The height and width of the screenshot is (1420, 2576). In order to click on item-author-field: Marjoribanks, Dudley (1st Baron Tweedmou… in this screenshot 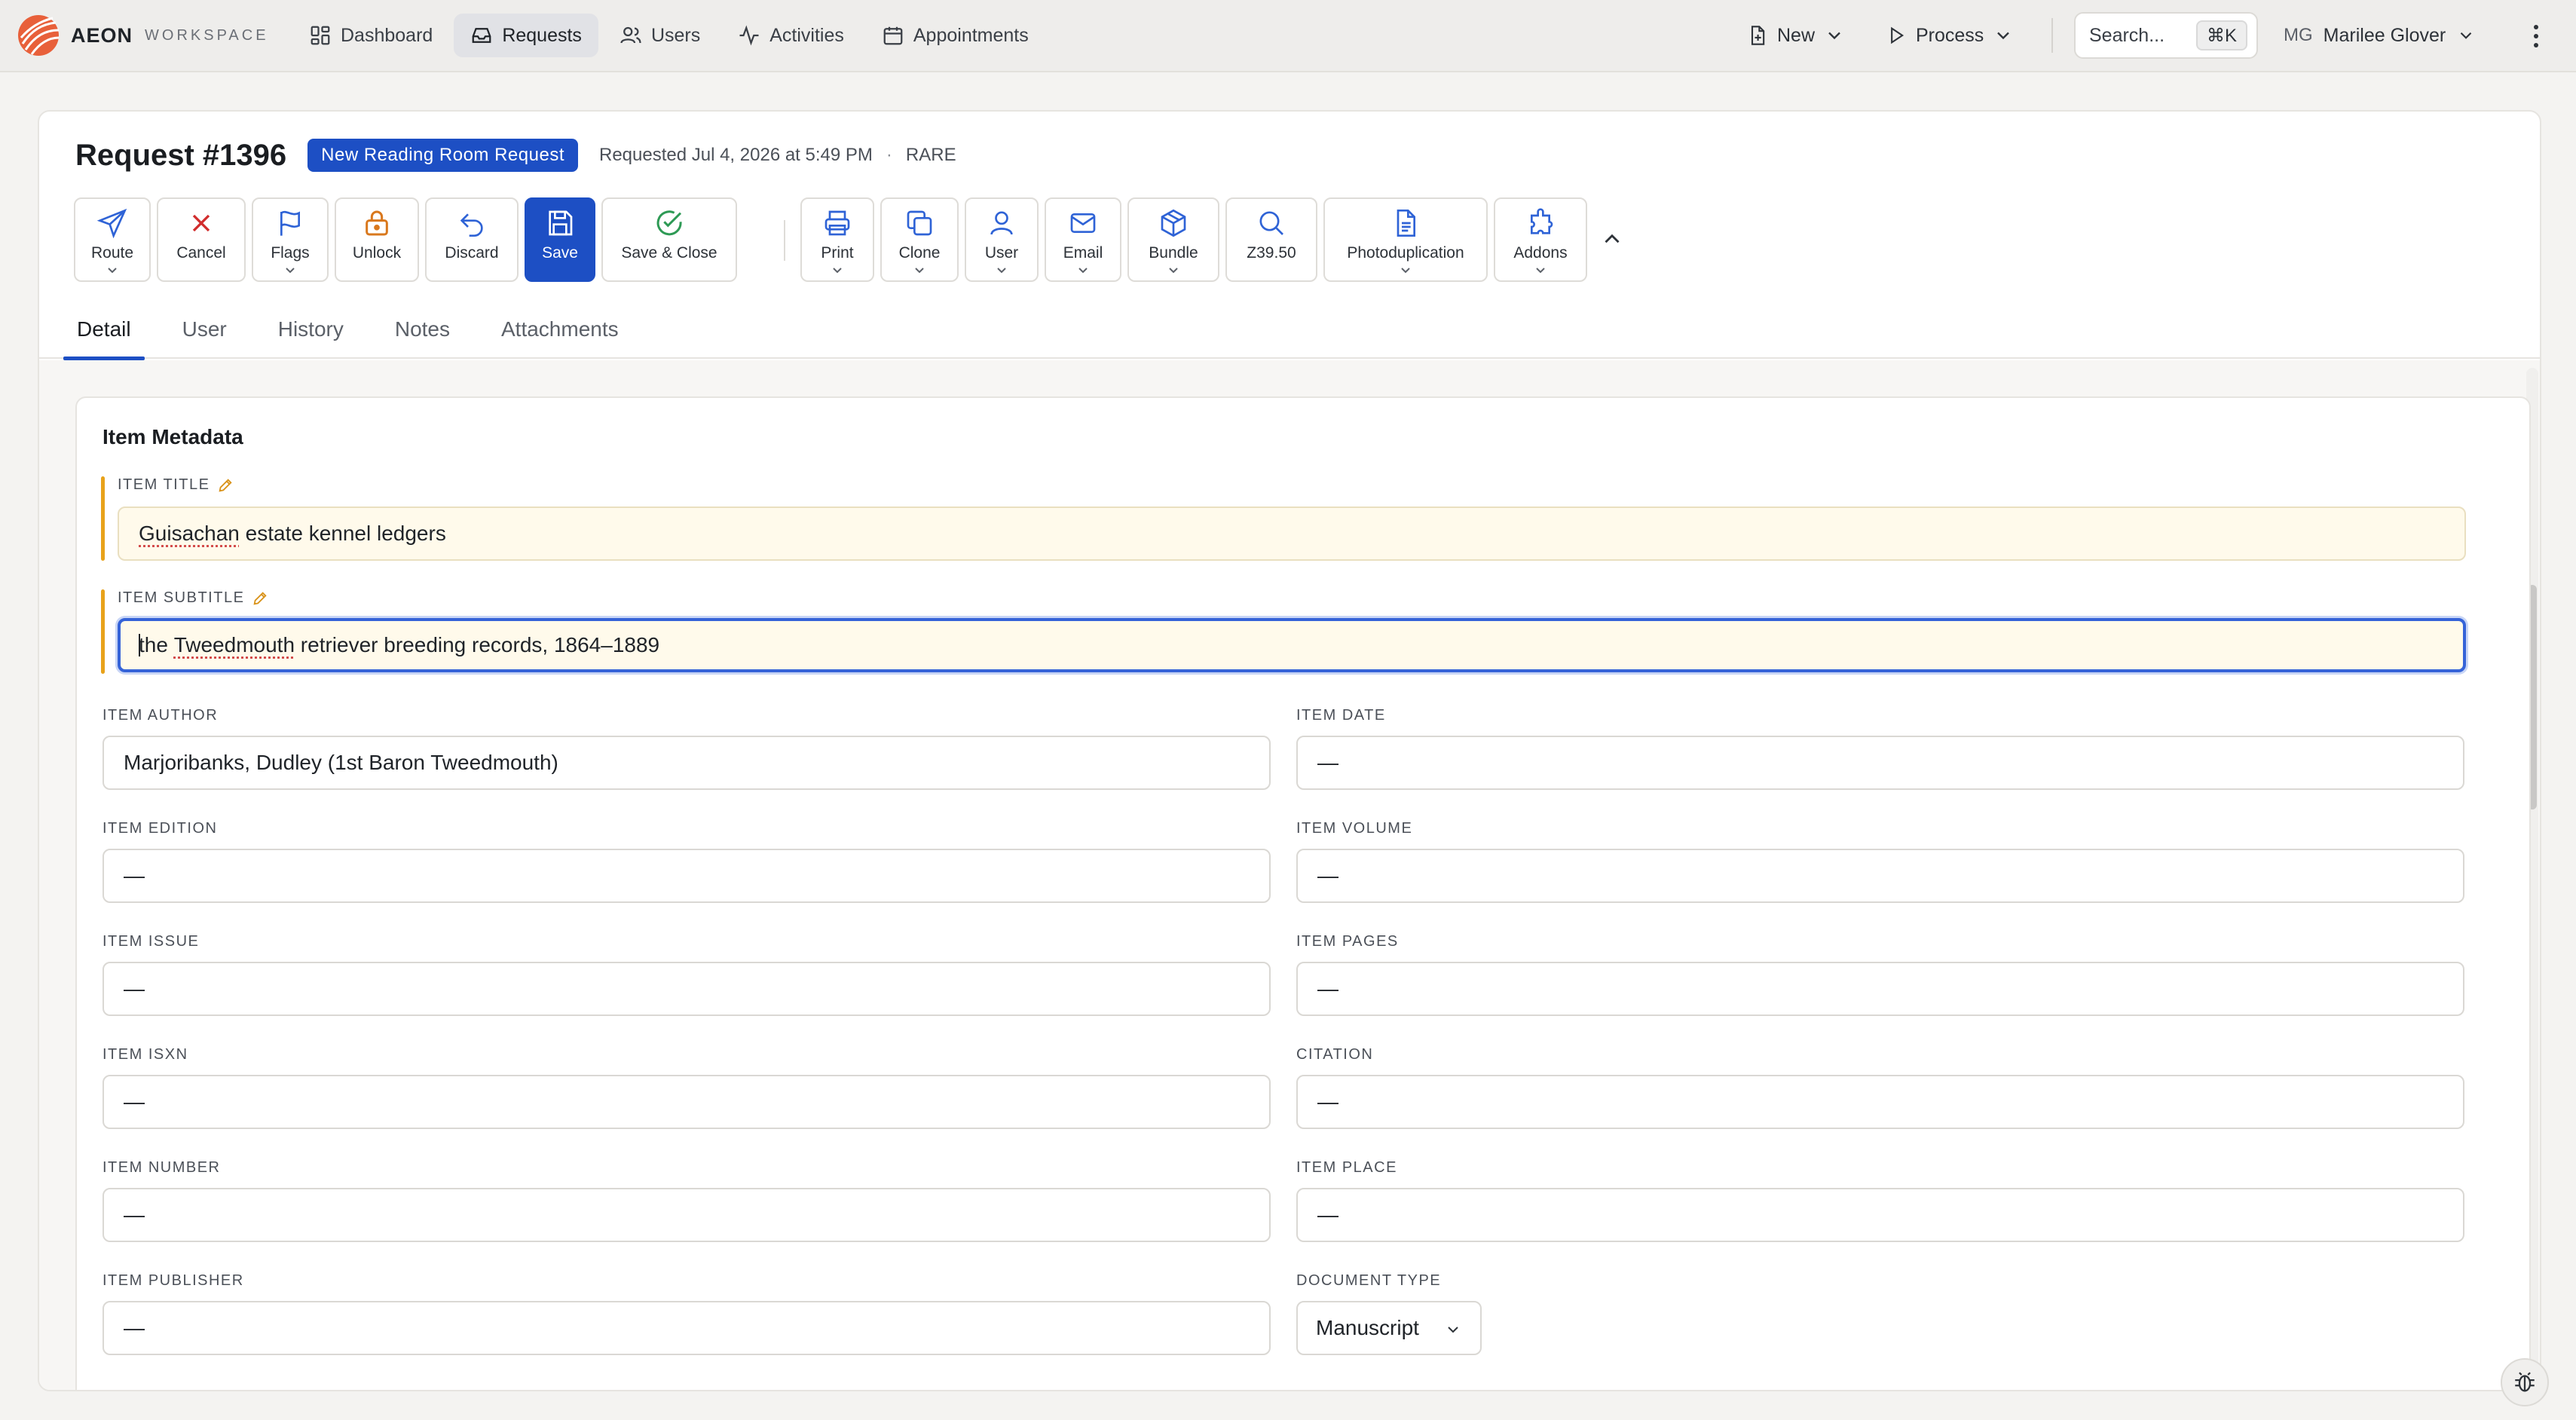, I will do `click(686, 763)`.